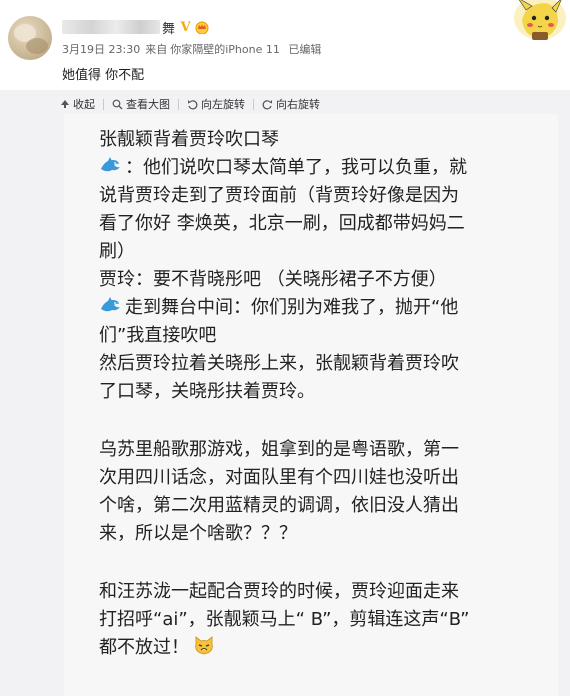 The width and height of the screenshot is (570, 696). Describe the element at coordinates (273, 279) in the screenshot. I see `image-text-line: 贾玲：要不背晓彤吧 （关晓彤裙子不方便）` at that location.